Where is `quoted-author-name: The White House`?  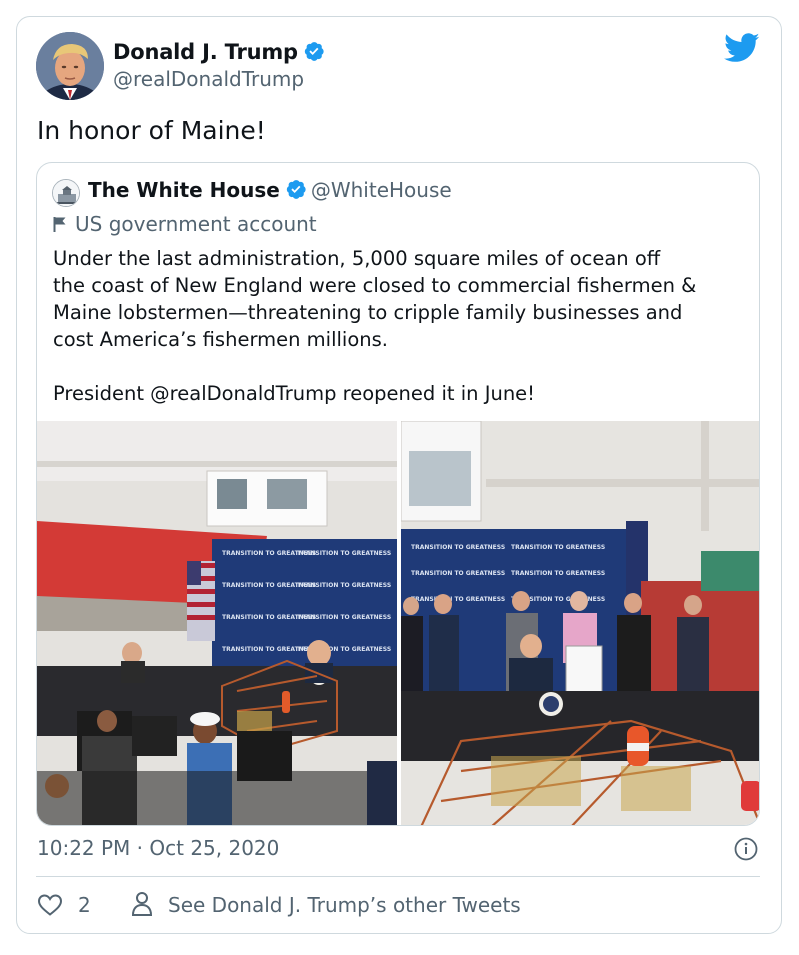
quoted-author-name: The White House is located at coordinates (184, 190).